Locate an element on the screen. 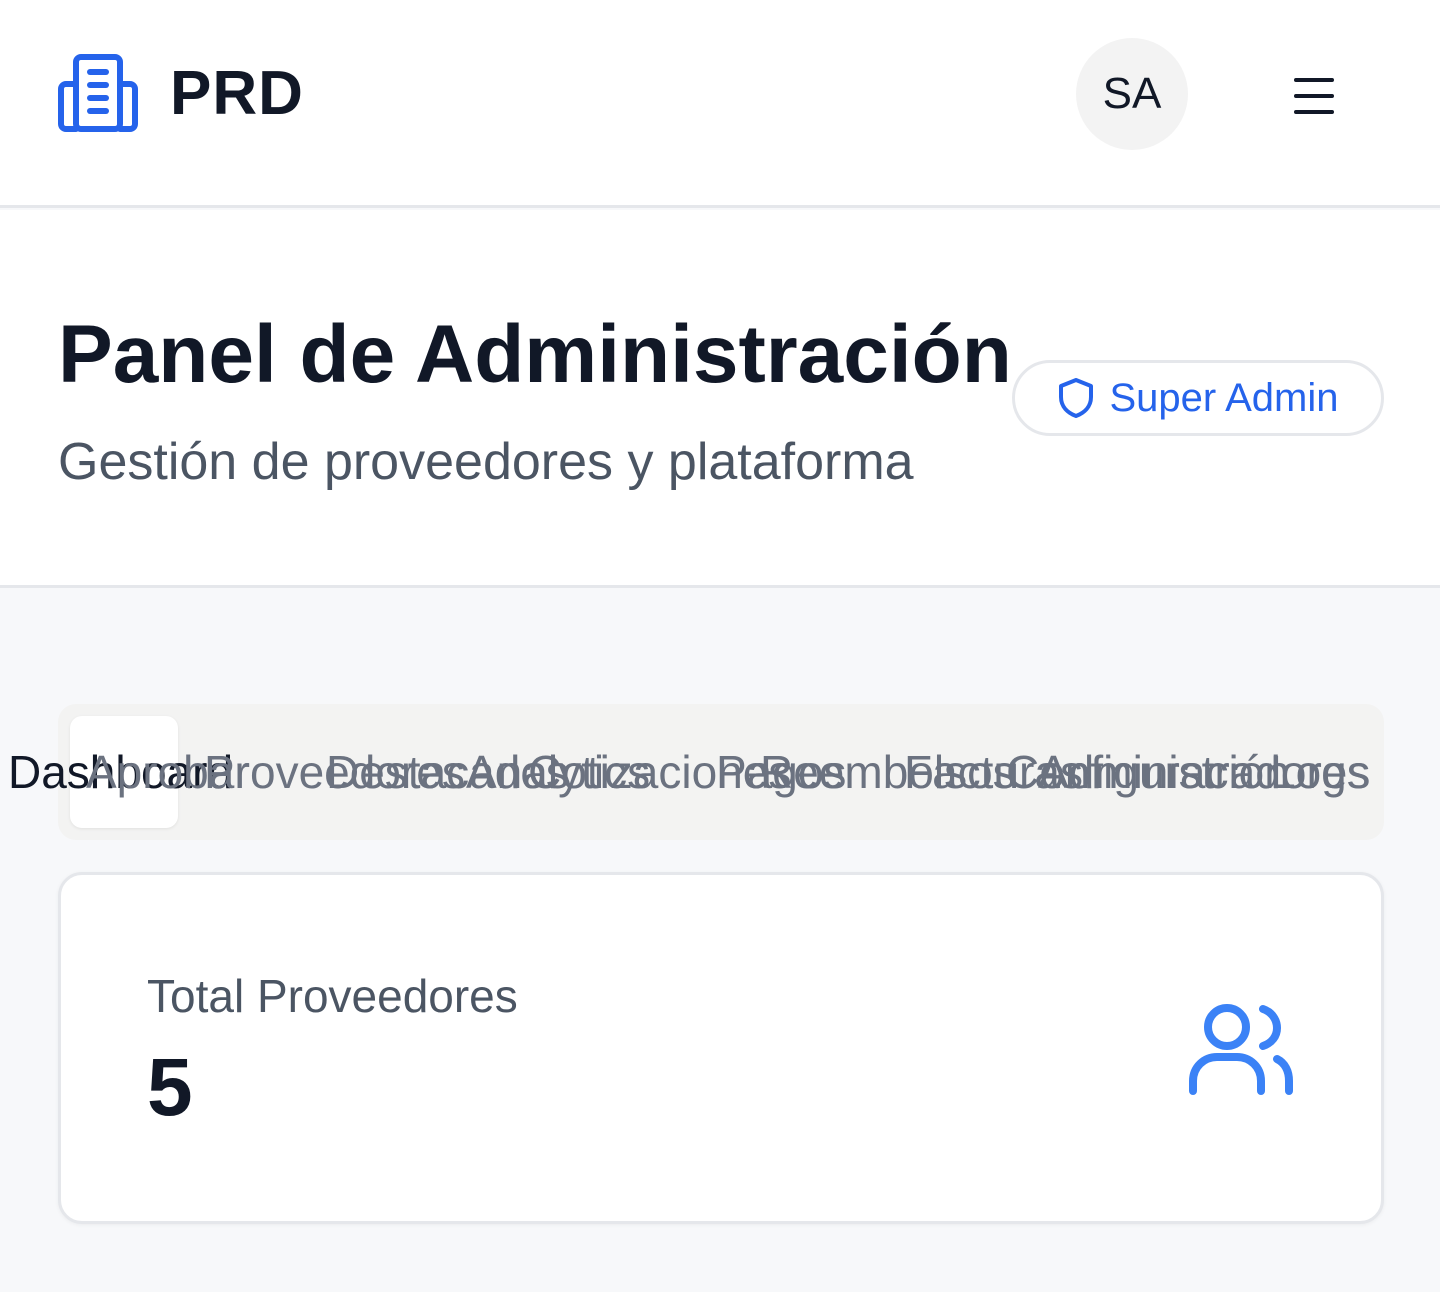 This screenshot has width=1440, height=1292. users-icon is located at coordinates (1241, 1049).